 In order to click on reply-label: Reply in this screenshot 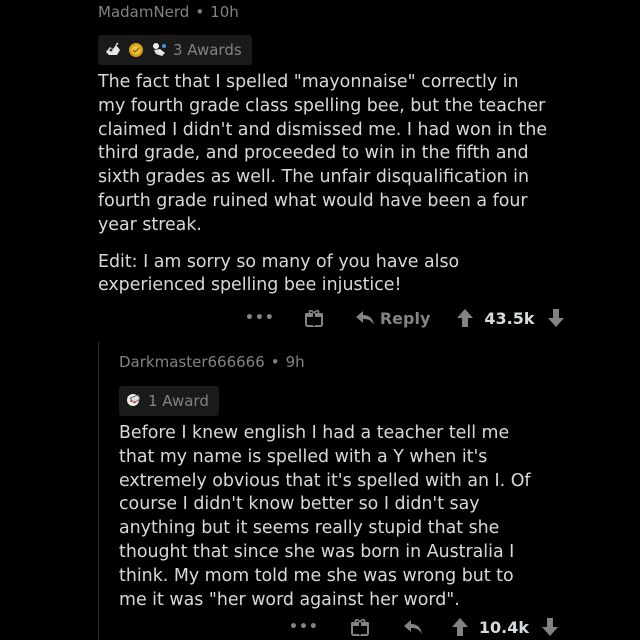, I will do `click(405, 318)`.